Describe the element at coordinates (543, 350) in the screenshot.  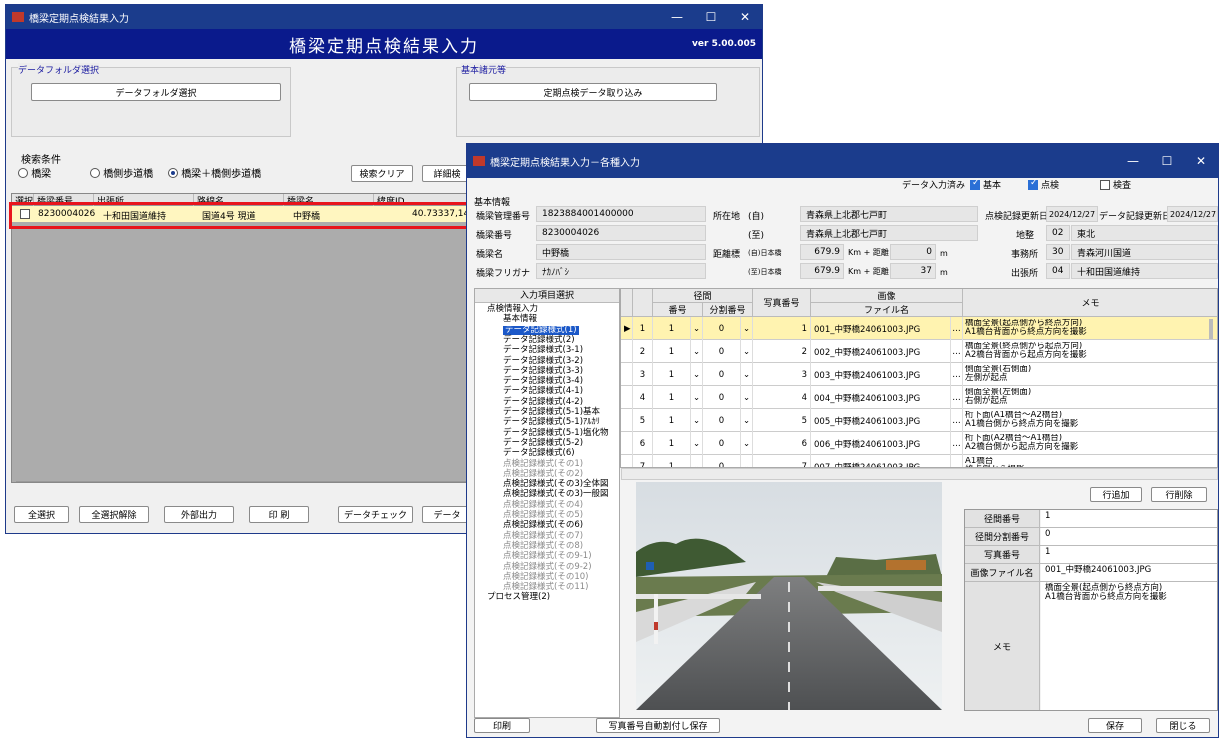
I see `tree-node: データ記録様式(3-1)` at that location.